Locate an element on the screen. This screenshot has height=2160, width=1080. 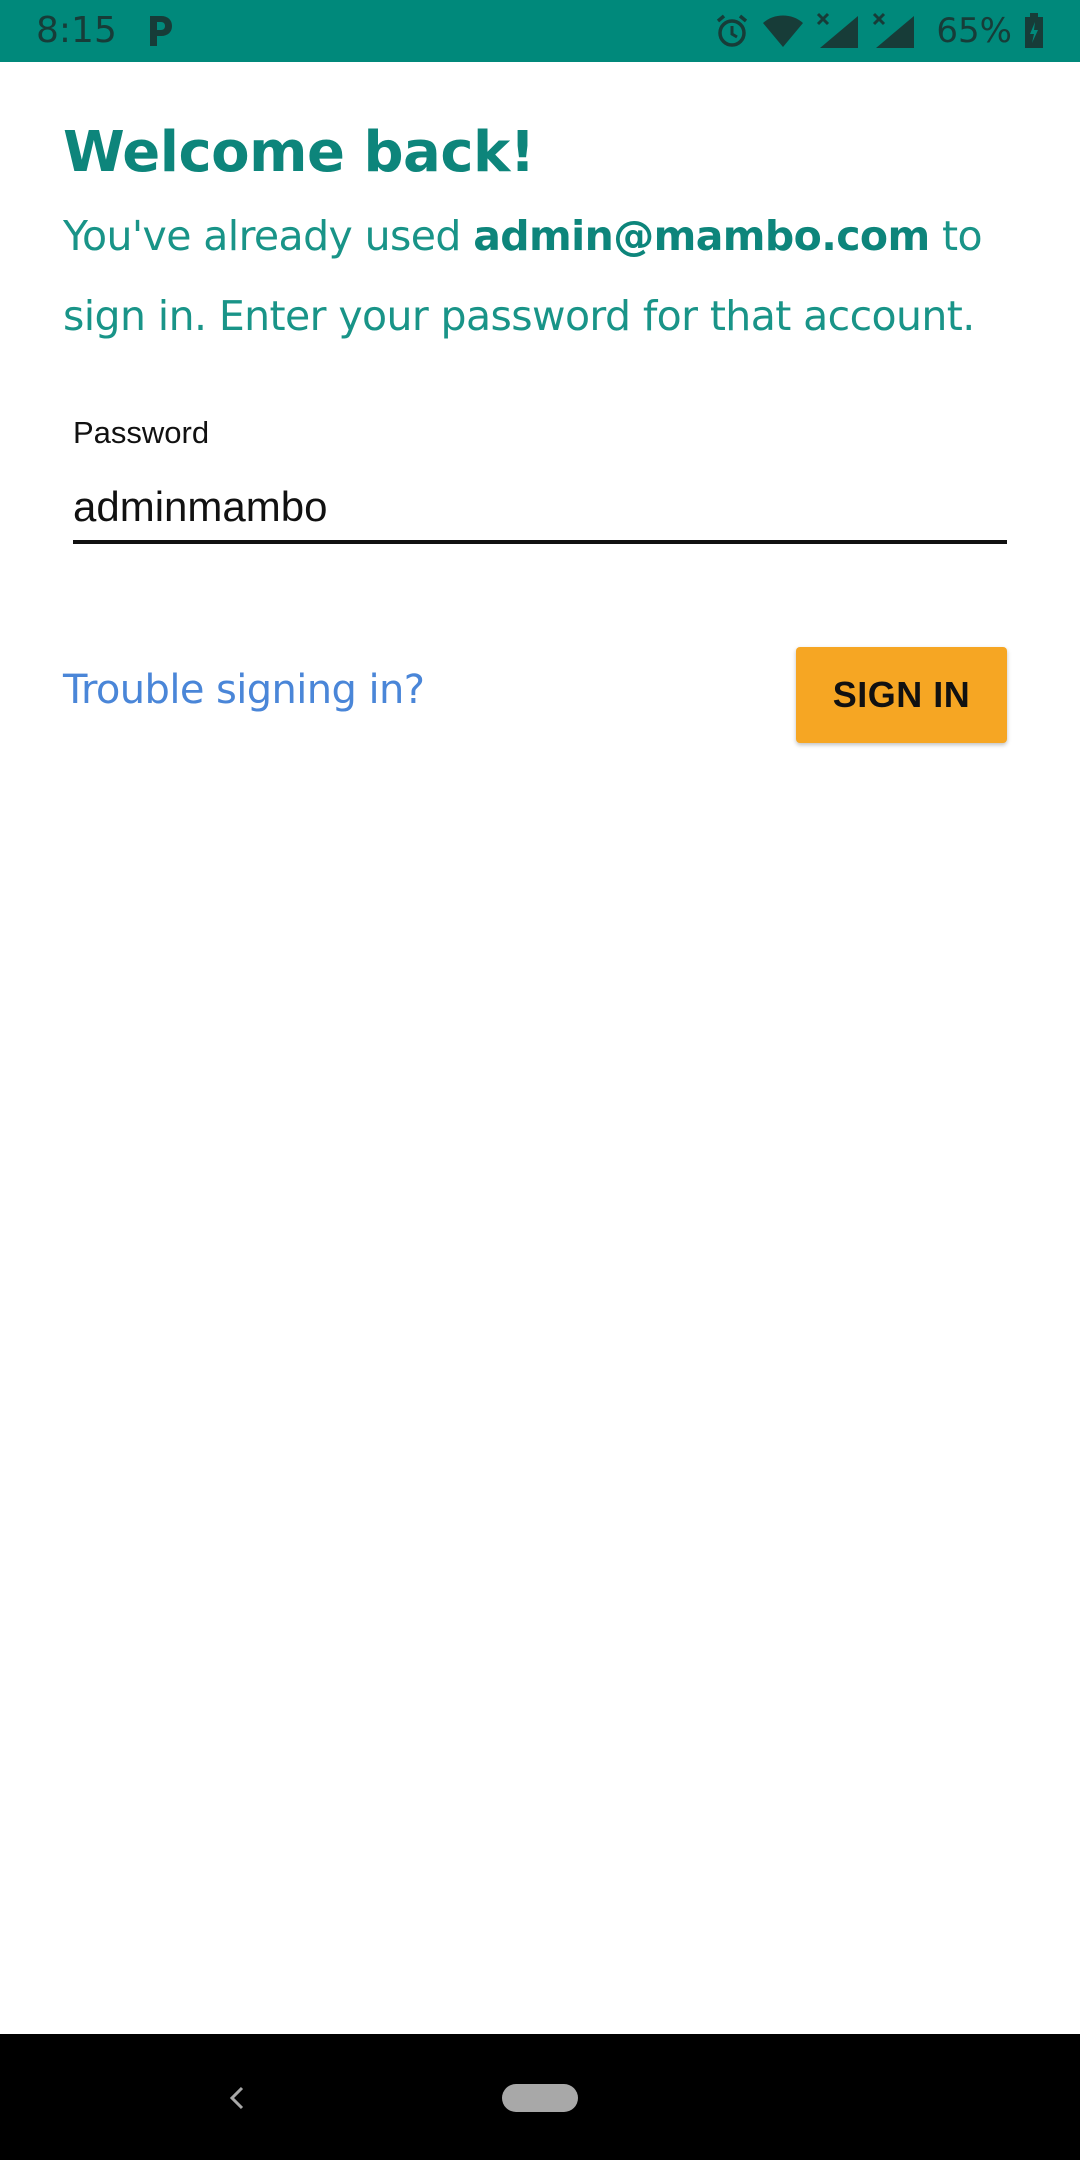
trouble-signing-in-link: Trouble signing in? is located at coordinates (244, 690).